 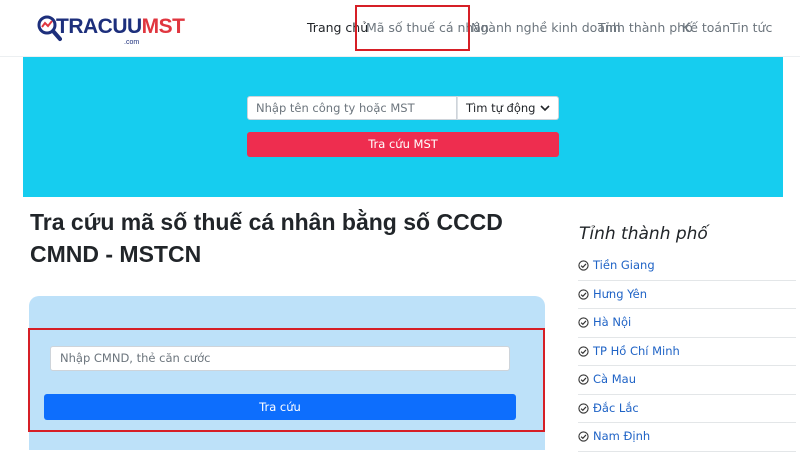 What do you see at coordinates (624, 265) in the screenshot?
I see `province-link: Tiền Giang` at bounding box center [624, 265].